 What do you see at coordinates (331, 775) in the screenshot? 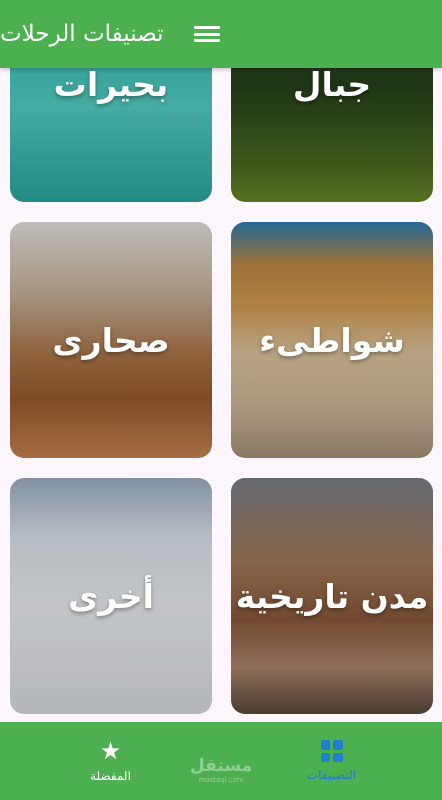
I see `nav-label: التصنيفات` at bounding box center [331, 775].